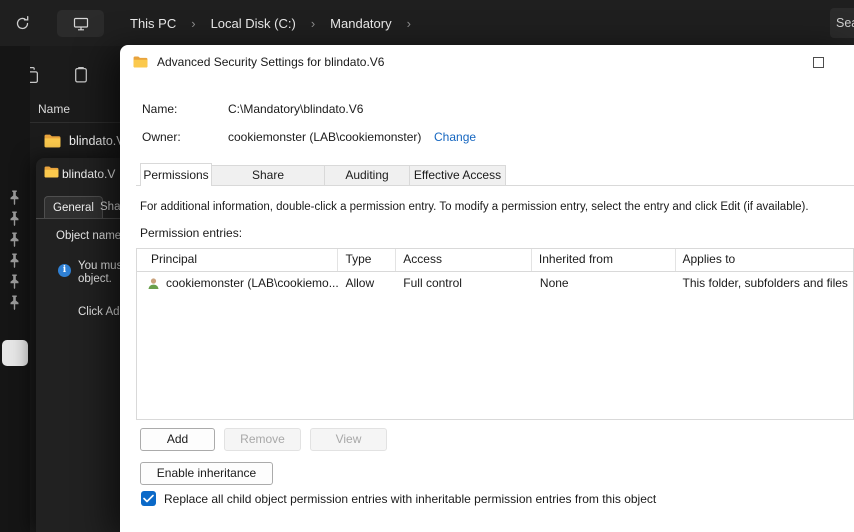 The width and height of the screenshot is (854, 532). Describe the element at coordinates (604, 260) in the screenshot. I see `column-inherited-from: Inherited from` at that location.